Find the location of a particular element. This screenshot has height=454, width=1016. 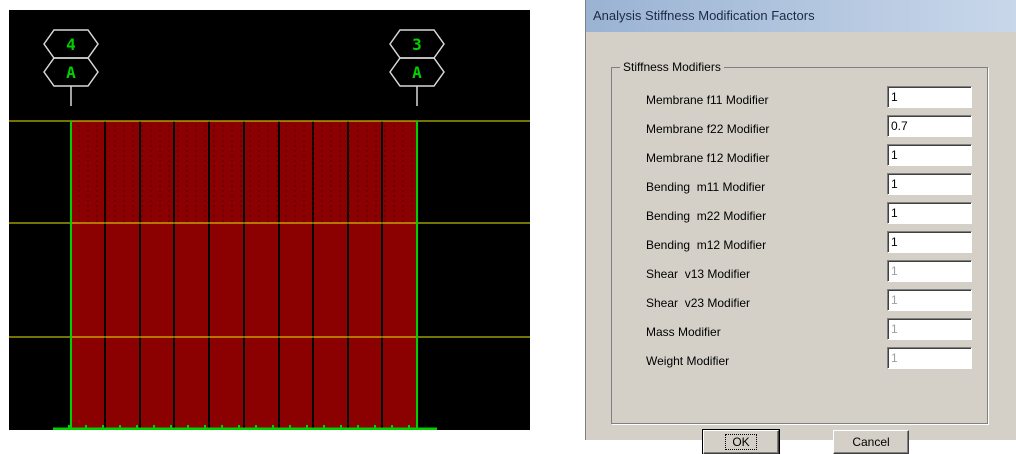

modifier-label: Shear v23 Modifier is located at coordinates (698, 303).